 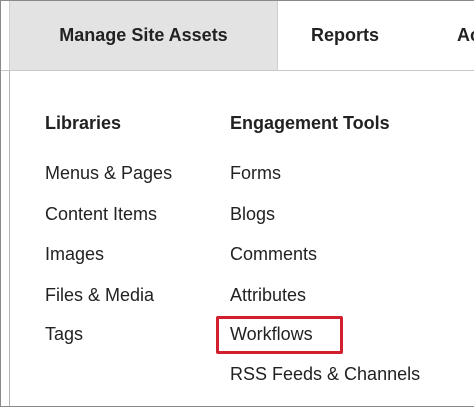 I want to click on tab-truncated: Ac, so click(x=465, y=35).